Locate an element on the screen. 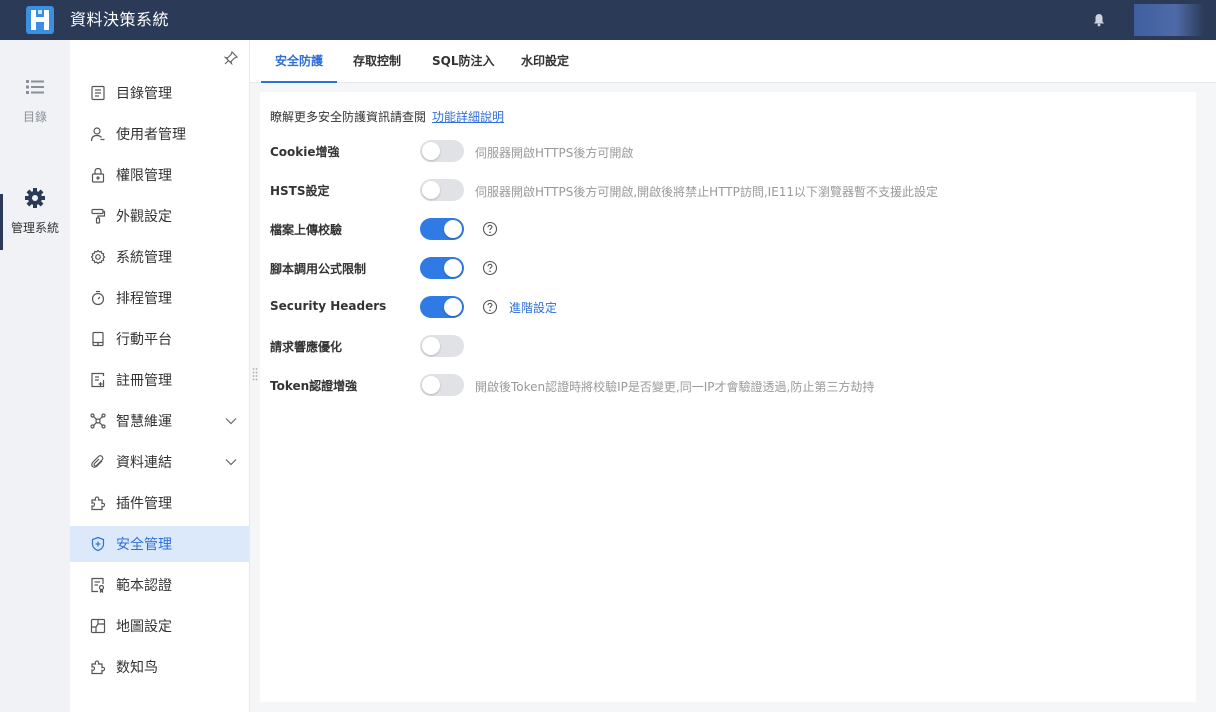  menu-item-appearance: 外觀設定 is located at coordinates (159, 216).